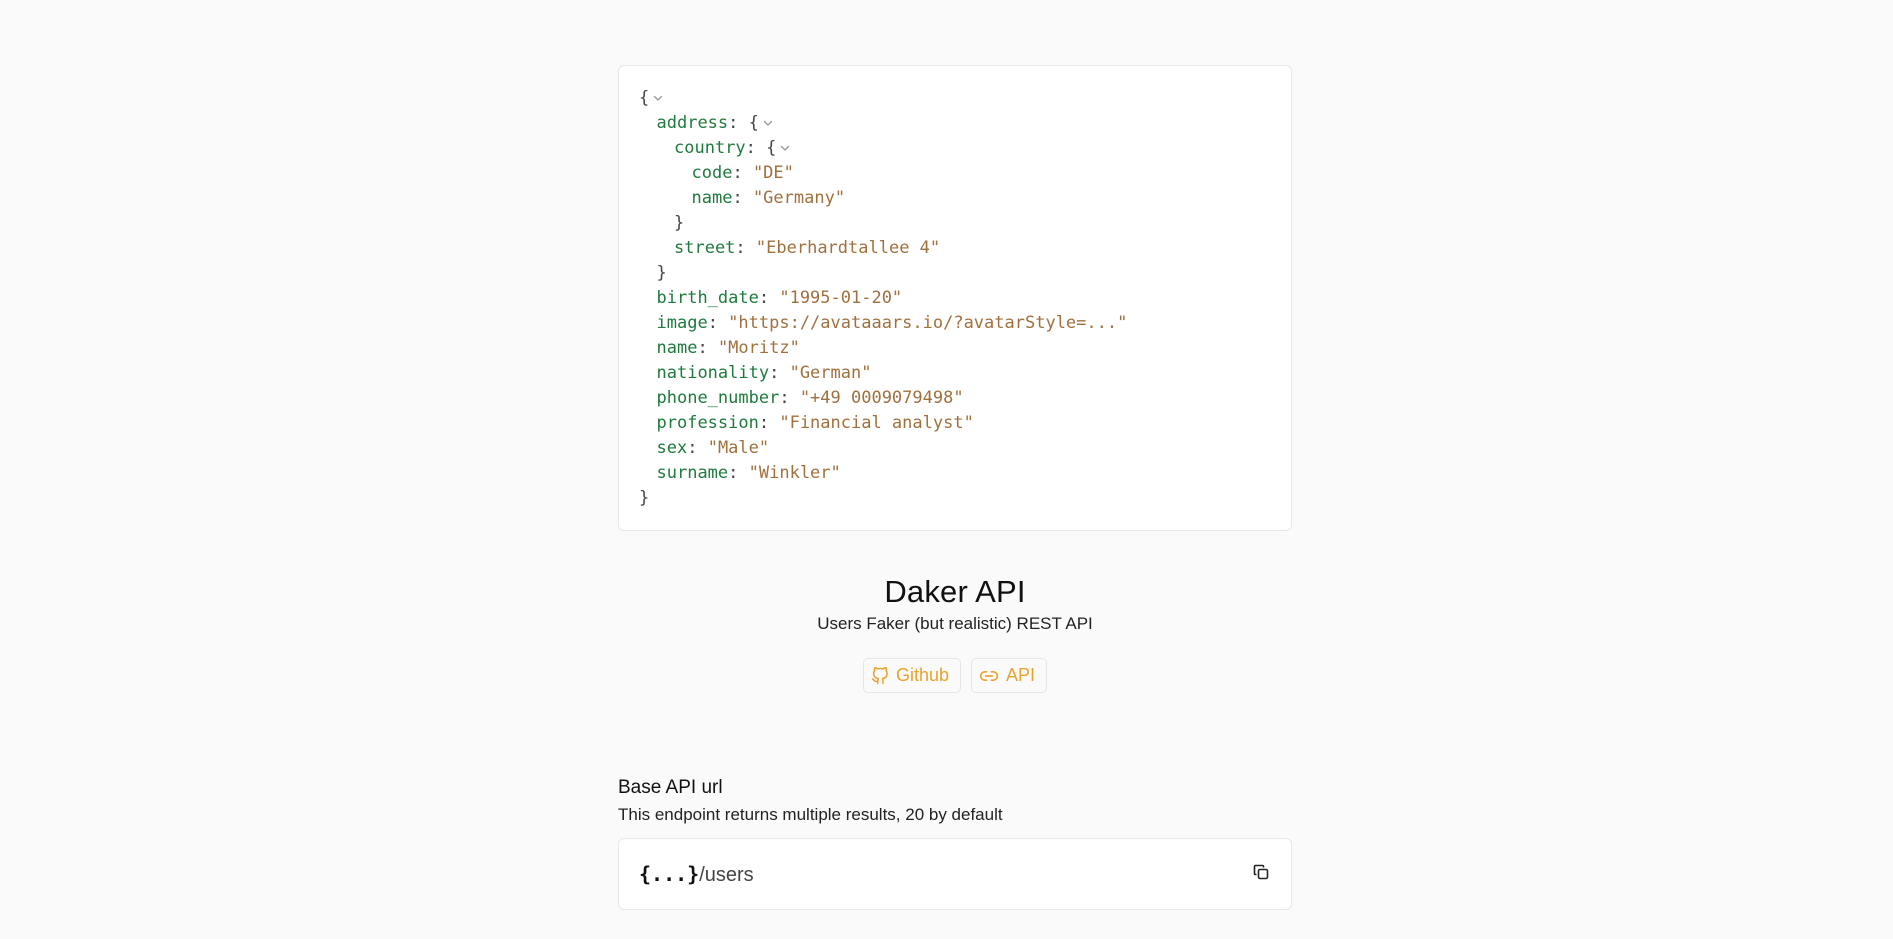  Describe the element at coordinates (669, 873) in the screenshot. I see `base-url-placeholder: {...}` at that location.